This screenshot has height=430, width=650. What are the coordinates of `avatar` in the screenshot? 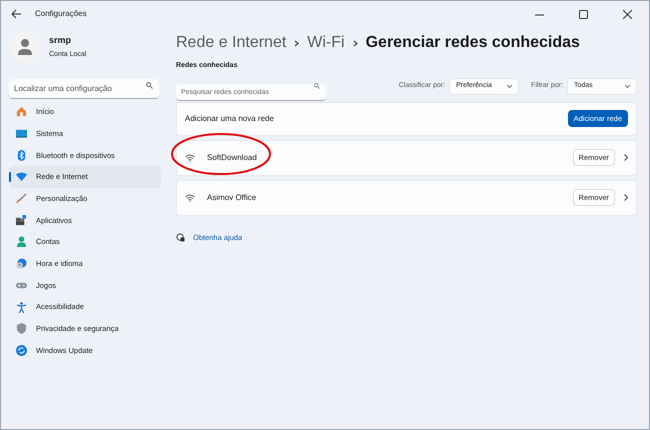 It's located at (25, 47).